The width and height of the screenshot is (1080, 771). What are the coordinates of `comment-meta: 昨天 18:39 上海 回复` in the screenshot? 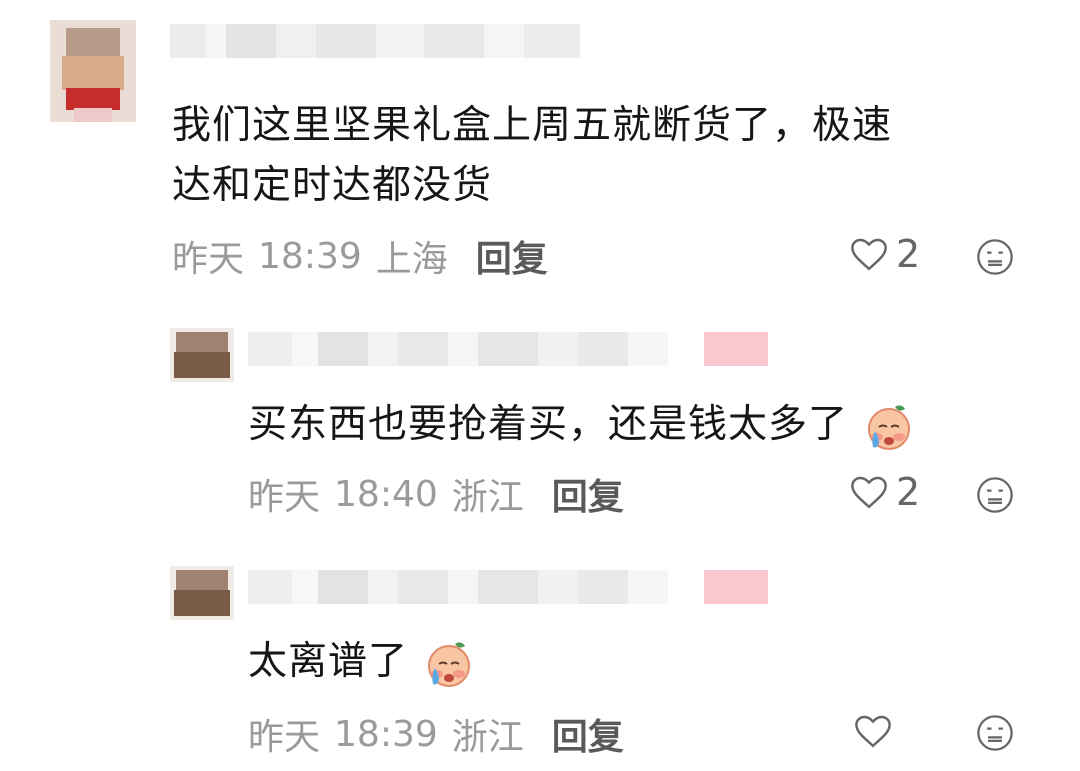 It's located at (360, 256).